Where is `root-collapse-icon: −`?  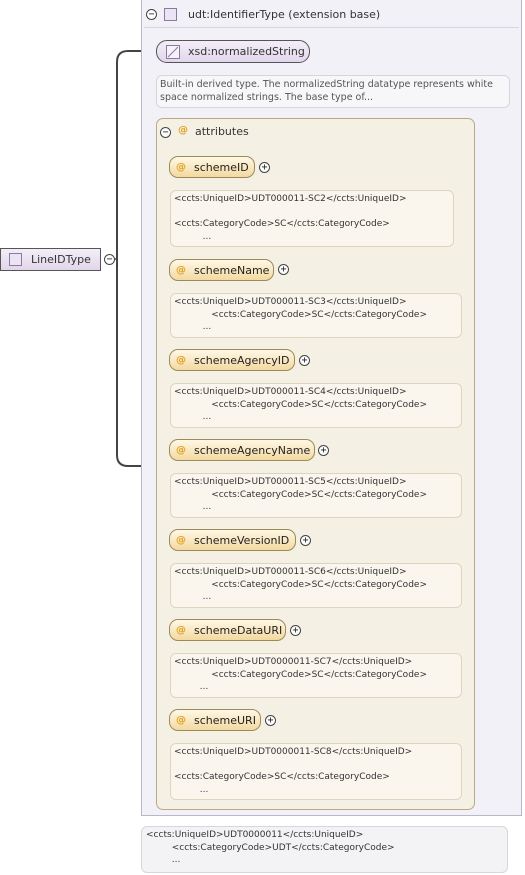 root-collapse-icon: − is located at coordinates (109, 259).